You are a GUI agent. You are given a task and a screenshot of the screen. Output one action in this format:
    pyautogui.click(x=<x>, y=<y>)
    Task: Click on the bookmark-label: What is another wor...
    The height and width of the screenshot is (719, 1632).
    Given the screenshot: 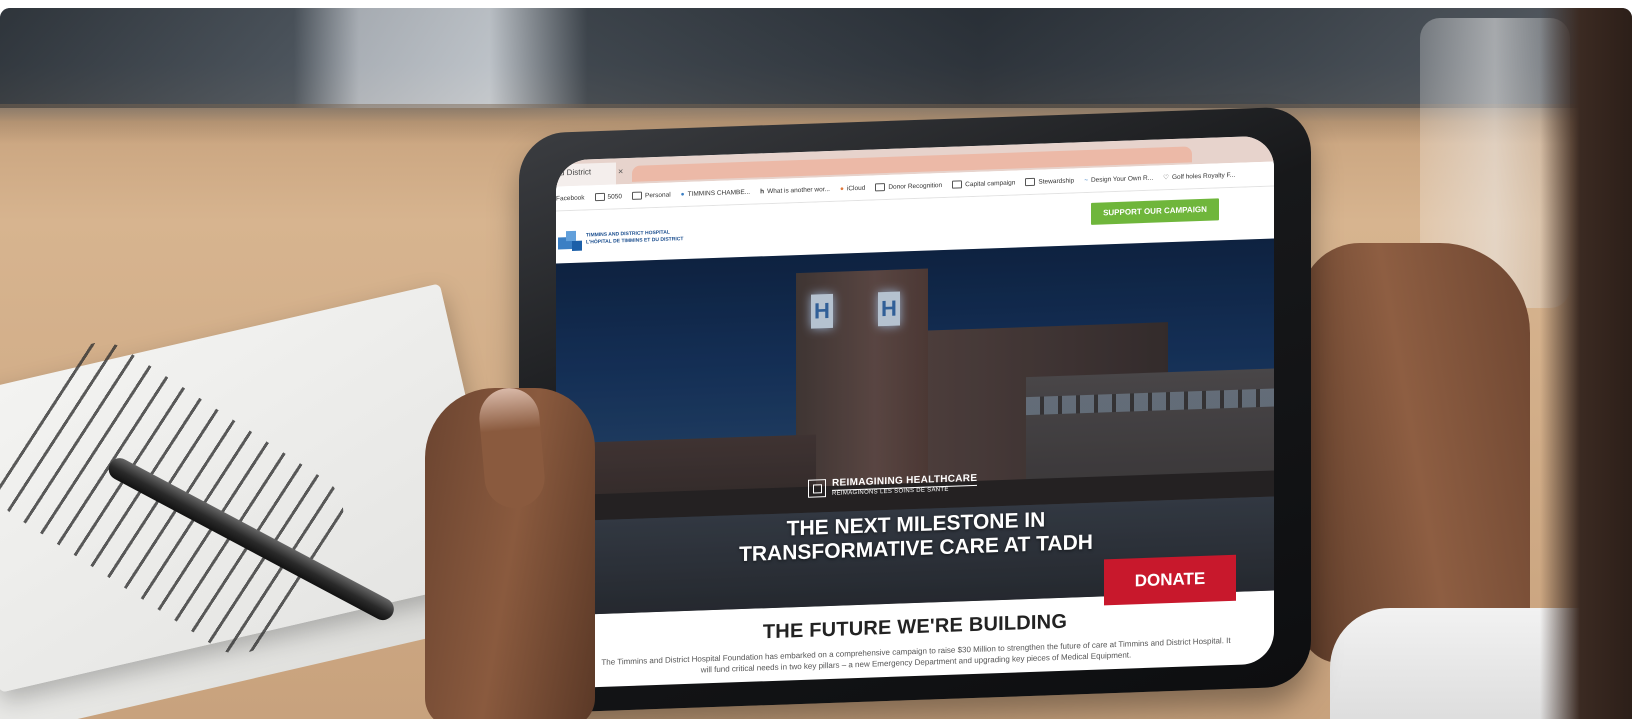 What is the action you would take?
    pyautogui.click(x=798, y=190)
    